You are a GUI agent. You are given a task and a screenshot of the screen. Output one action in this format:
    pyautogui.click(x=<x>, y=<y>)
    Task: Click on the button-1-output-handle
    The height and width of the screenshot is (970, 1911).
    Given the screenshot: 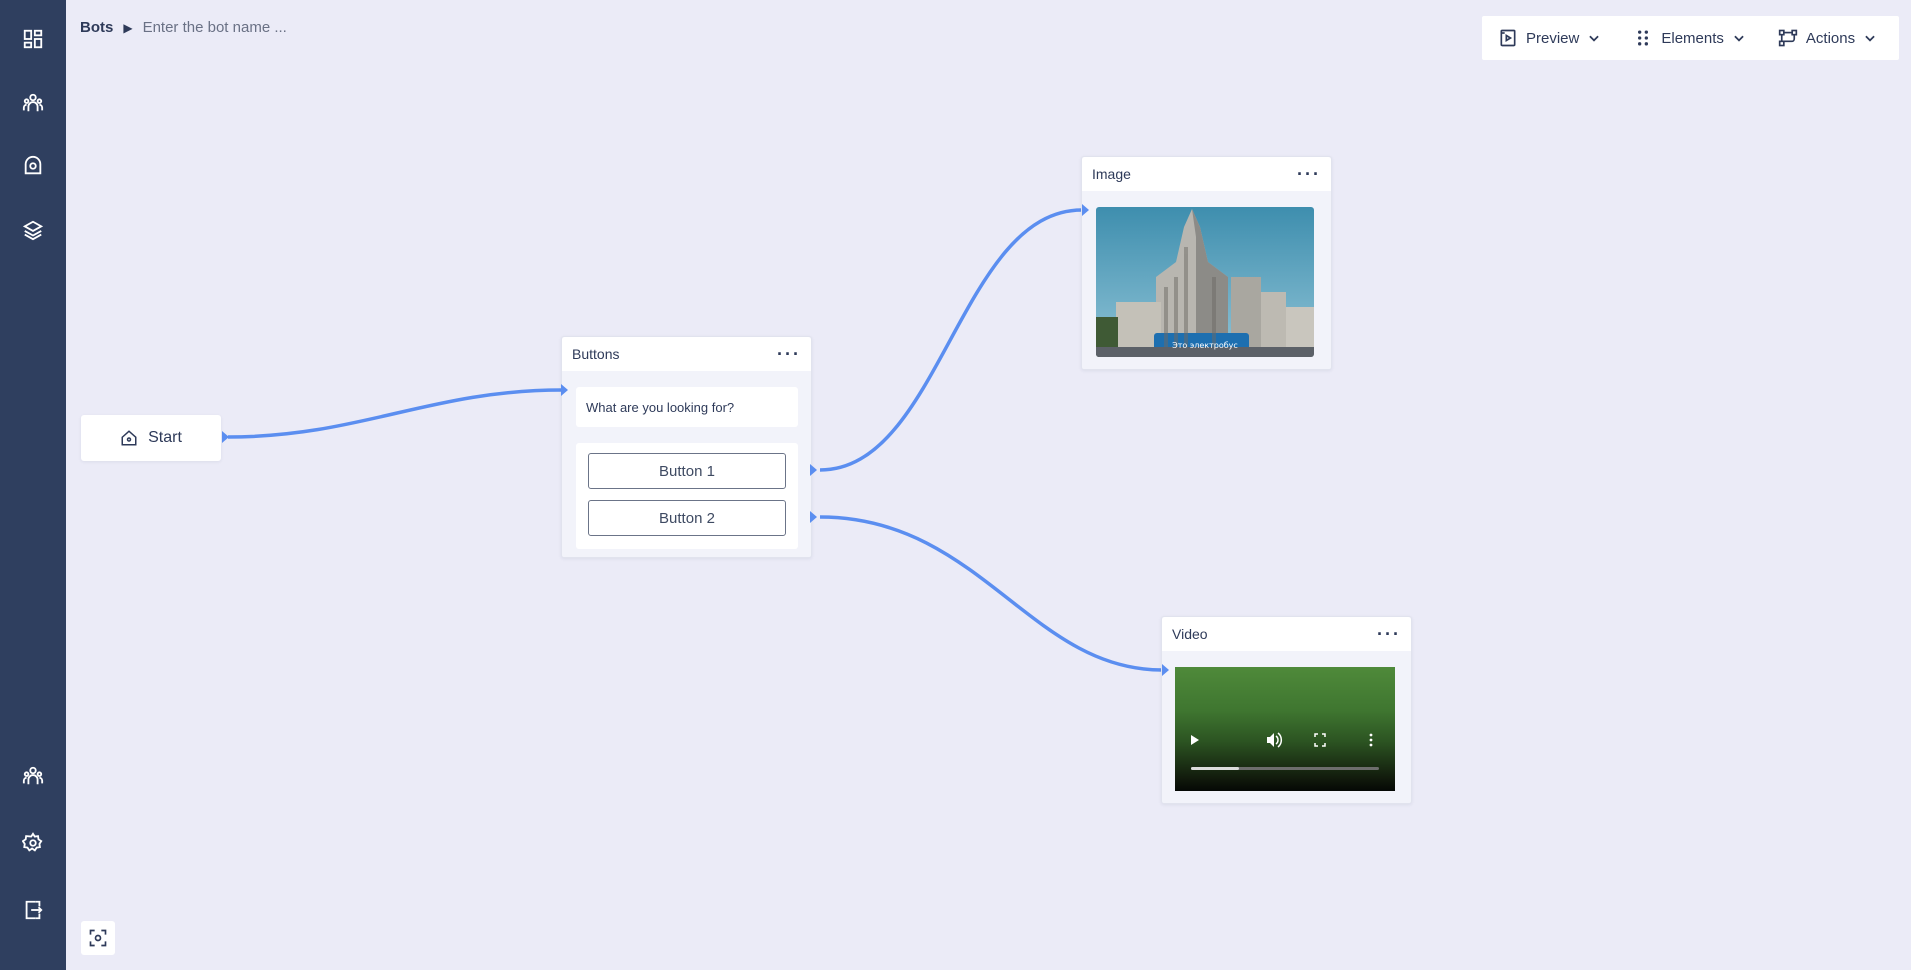 What is the action you would take?
    pyautogui.click(x=813, y=470)
    